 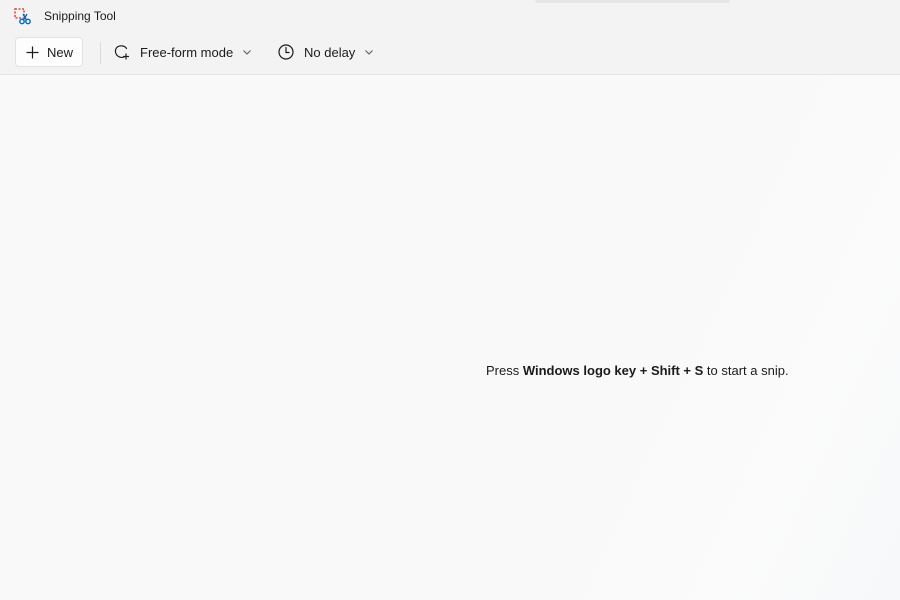 I want to click on clock-icon, so click(x=286, y=52).